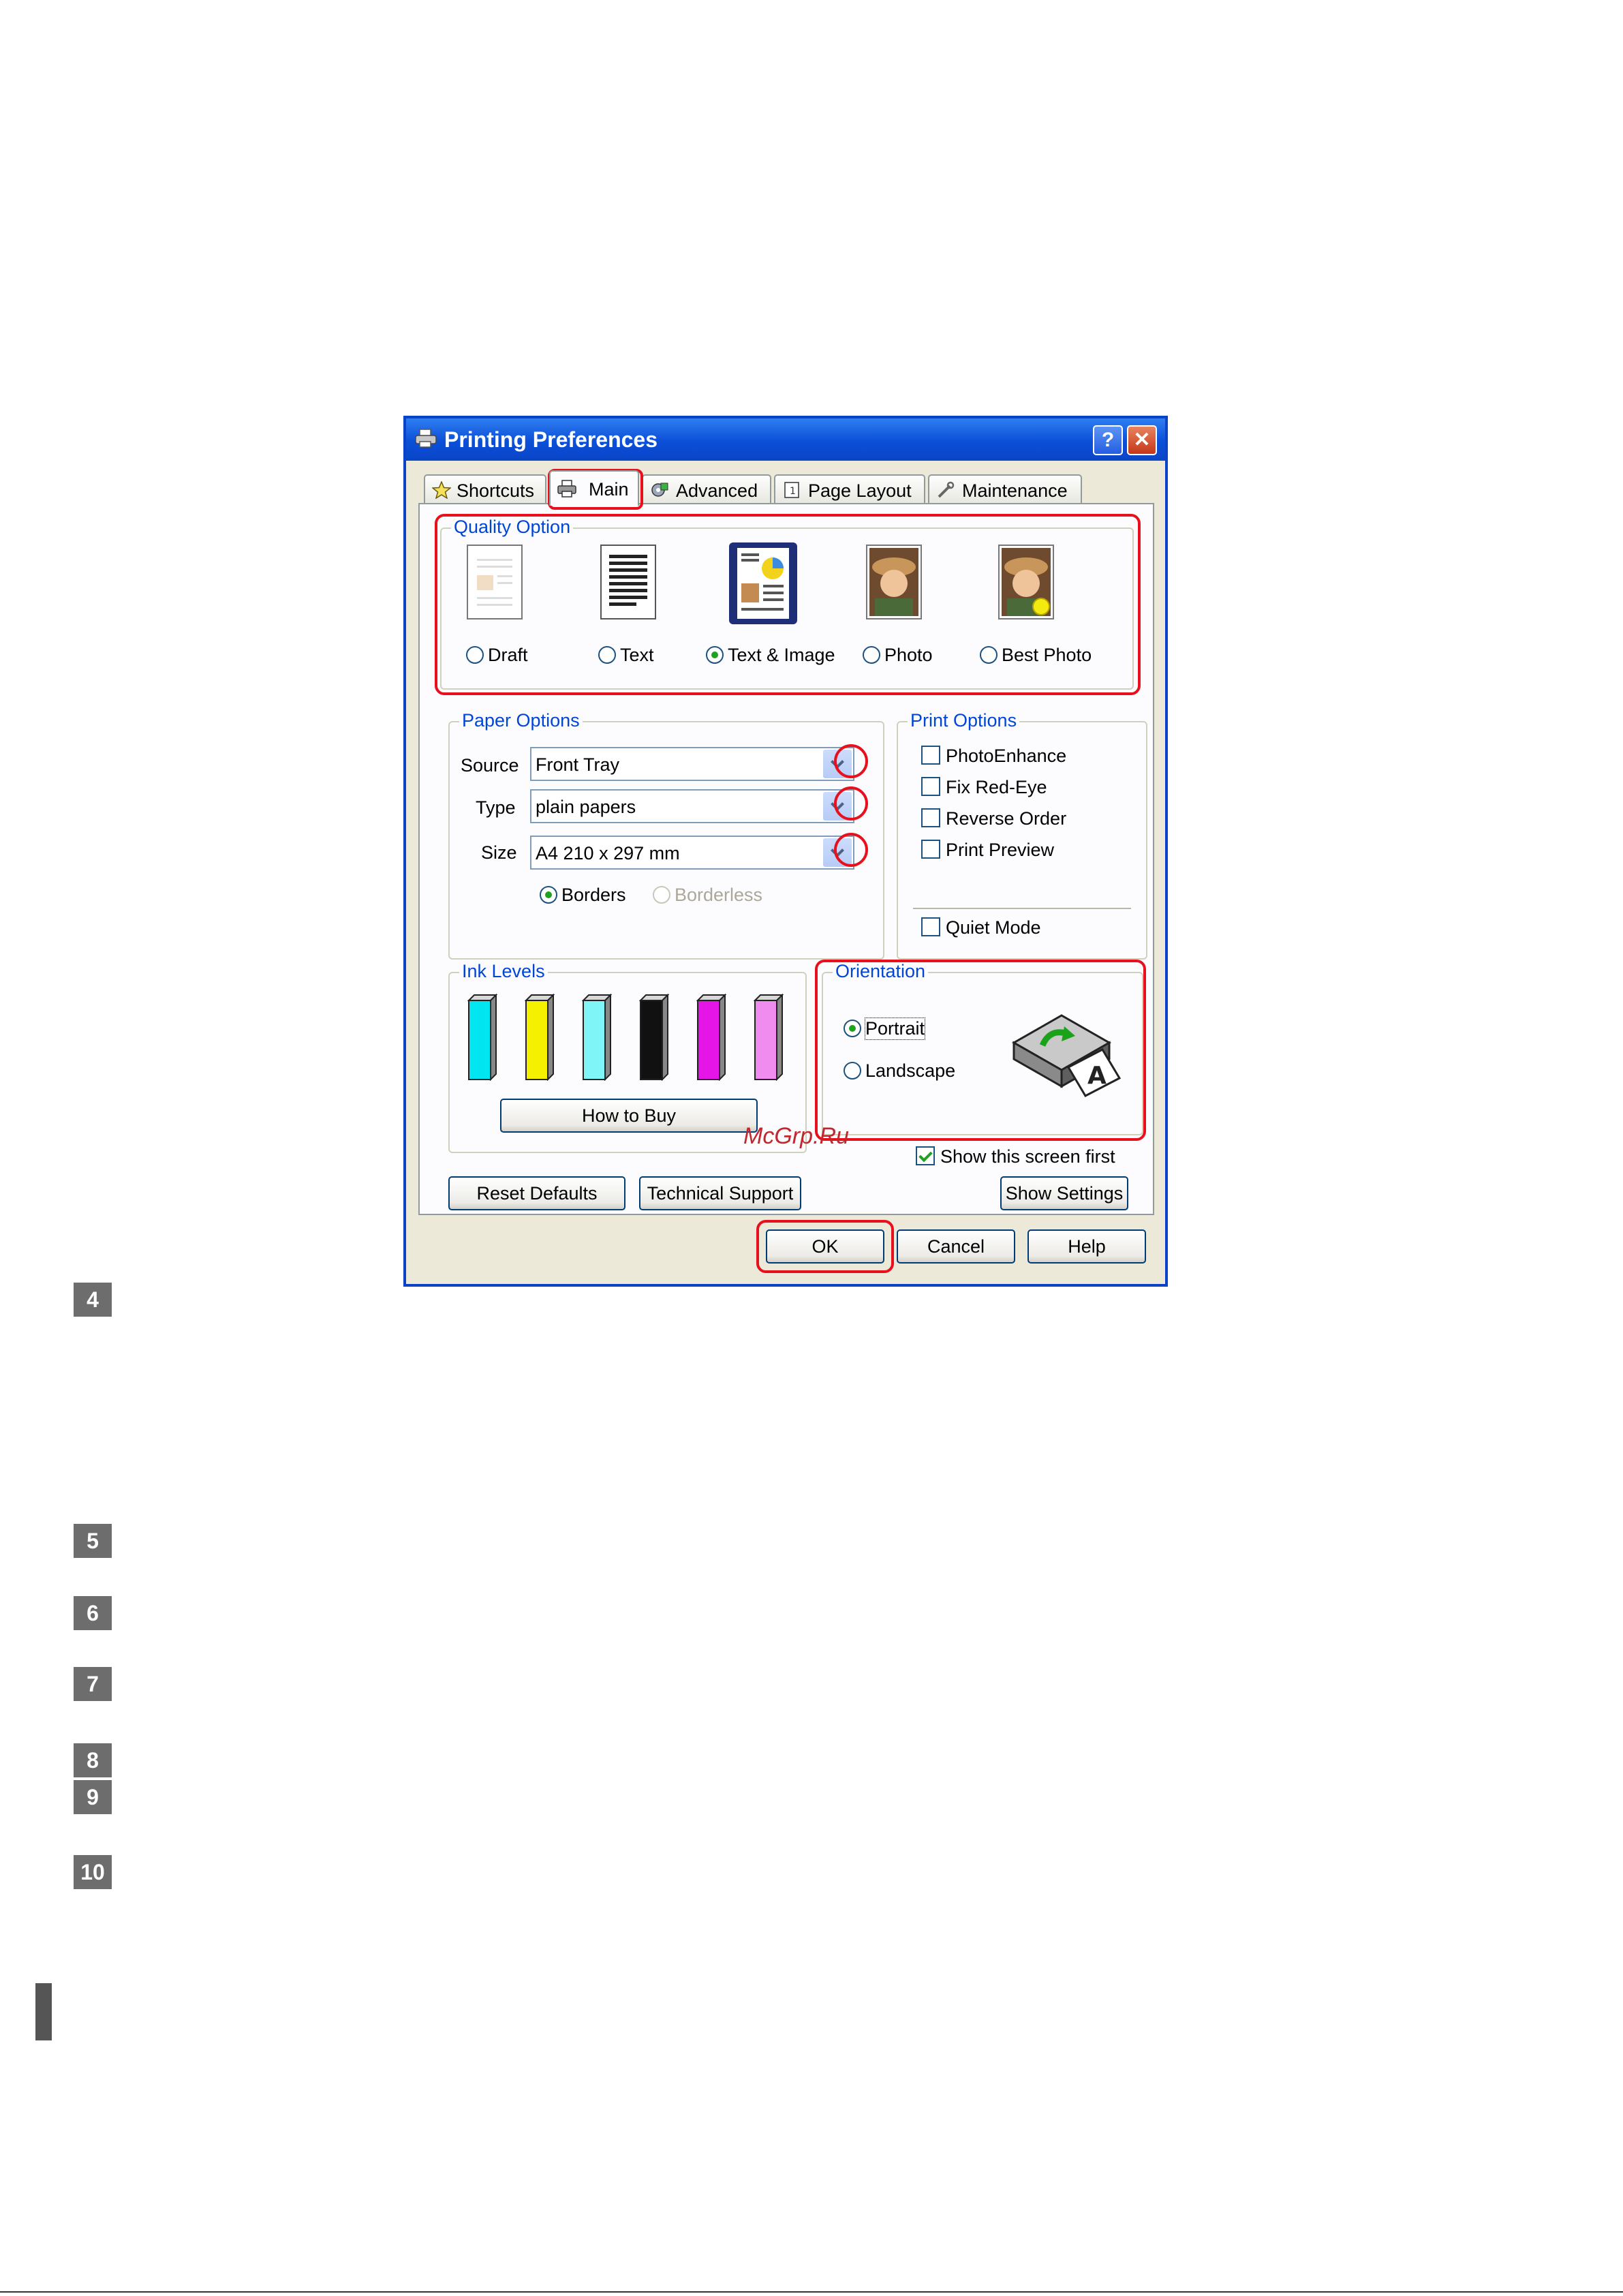 The image size is (1623, 2296). What do you see at coordinates (964, 721) in the screenshot?
I see `print-options-label: Print Options` at bounding box center [964, 721].